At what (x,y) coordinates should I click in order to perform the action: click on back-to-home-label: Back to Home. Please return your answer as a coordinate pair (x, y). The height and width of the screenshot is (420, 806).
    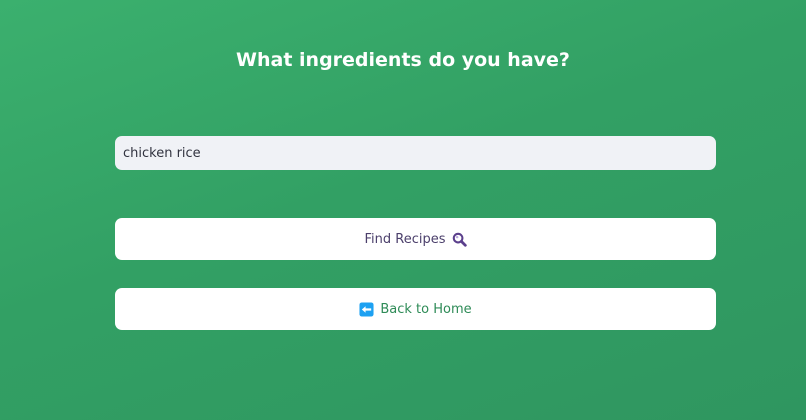
    Looking at the image, I should click on (426, 309).